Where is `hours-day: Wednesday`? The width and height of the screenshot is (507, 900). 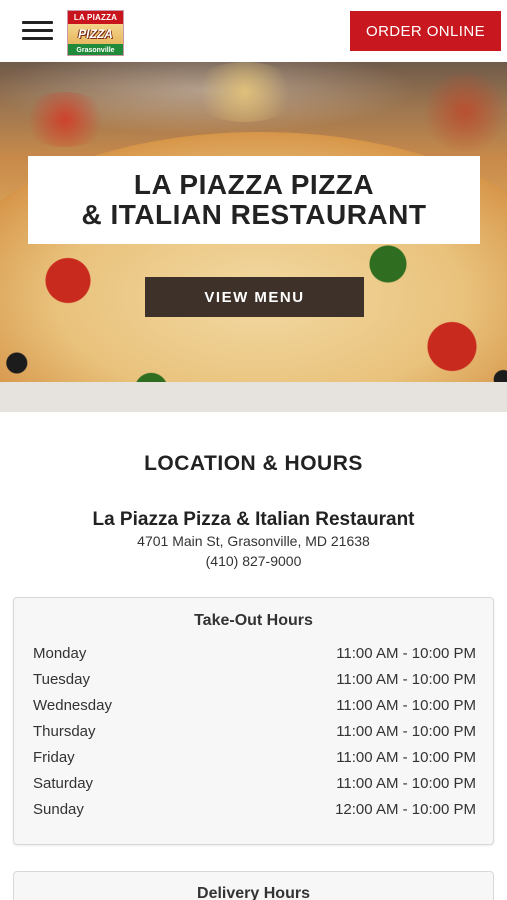
hours-day: Wednesday is located at coordinates (72, 705).